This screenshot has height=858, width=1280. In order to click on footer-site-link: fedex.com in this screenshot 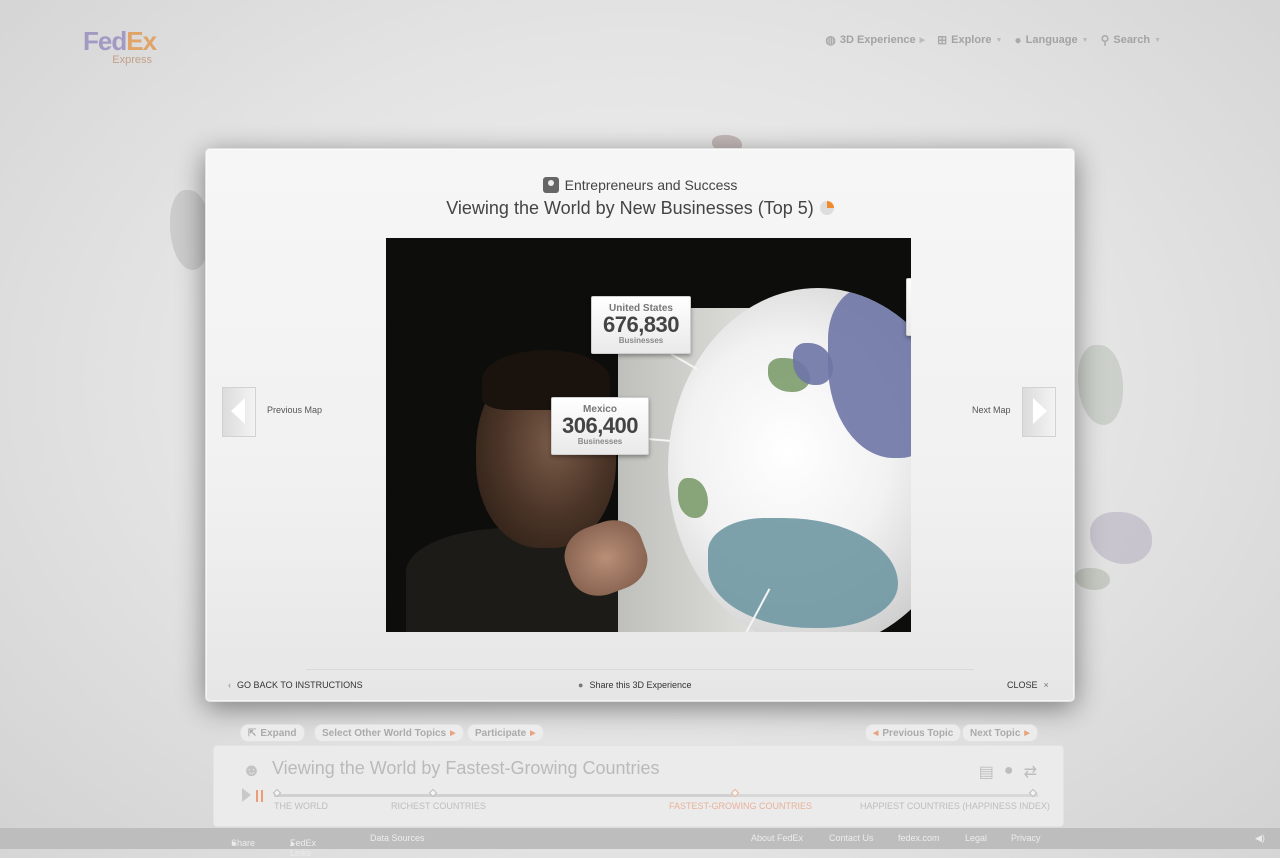, I will do `click(919, 838)`.